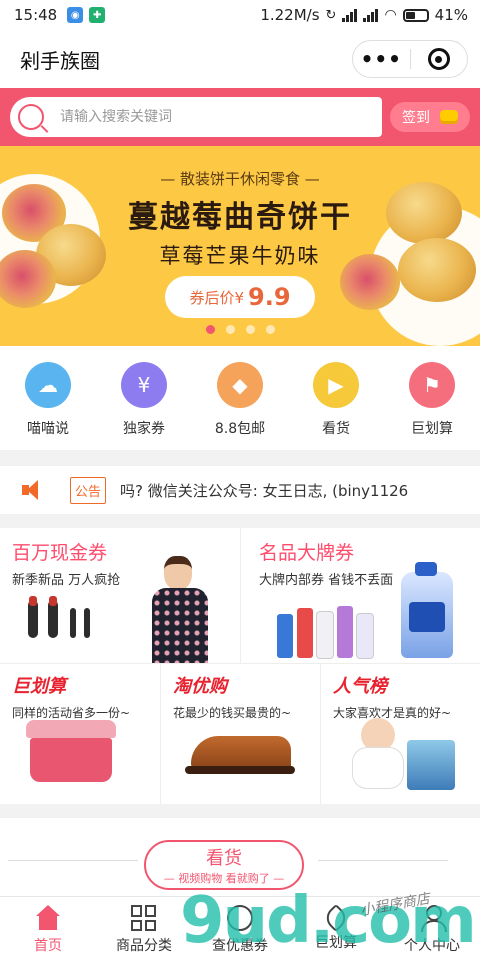  What do you see at coordinates (71, 752) in the screenshot?
I see `cream-jar-image` at bounding box center [71, 752].